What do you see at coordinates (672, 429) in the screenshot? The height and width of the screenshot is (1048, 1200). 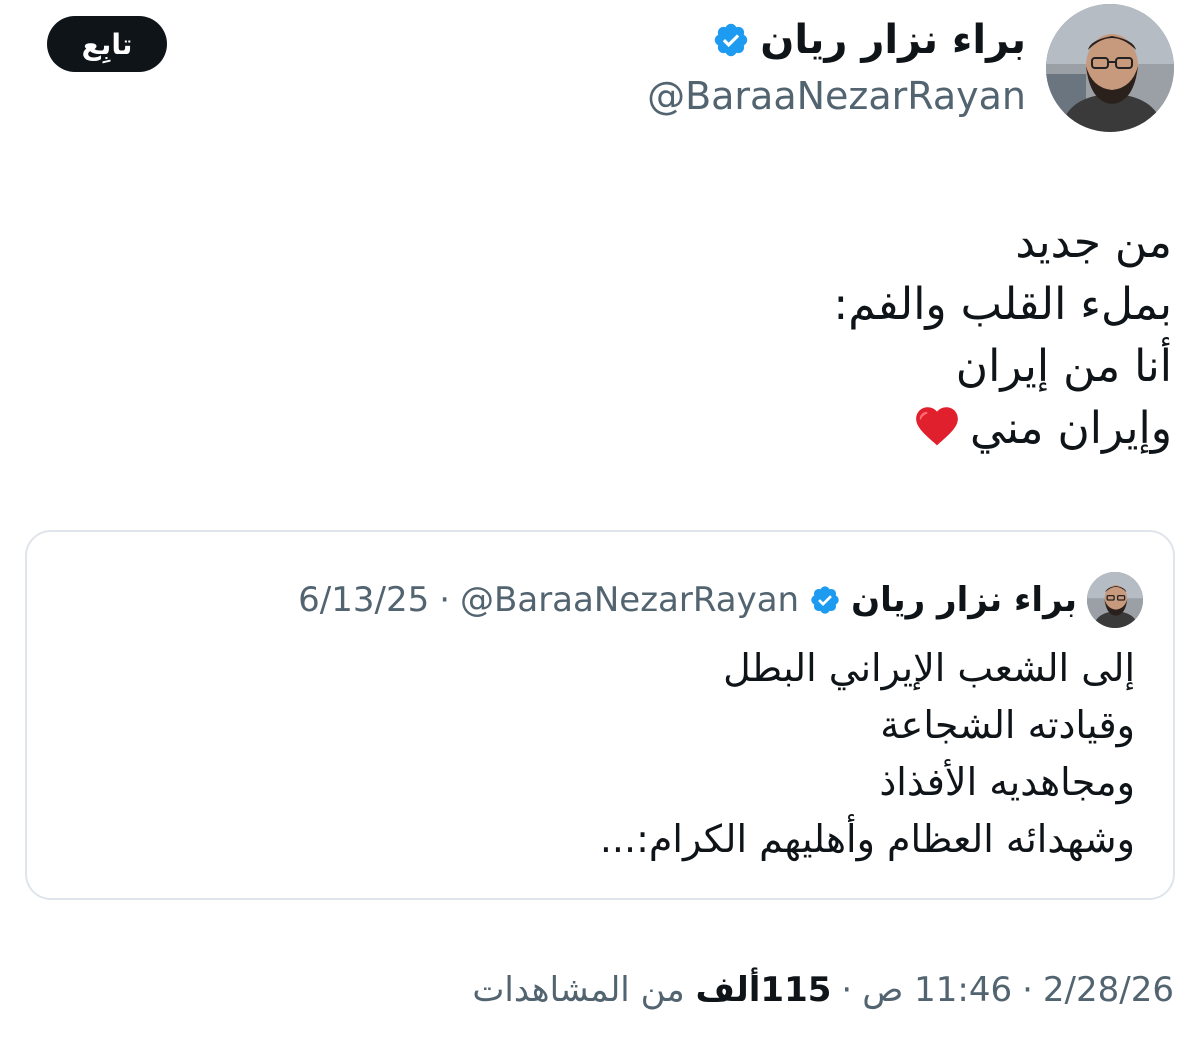 I see `tweet-line-with-emoji: وإيران مني` at bounding box center [672, 429].